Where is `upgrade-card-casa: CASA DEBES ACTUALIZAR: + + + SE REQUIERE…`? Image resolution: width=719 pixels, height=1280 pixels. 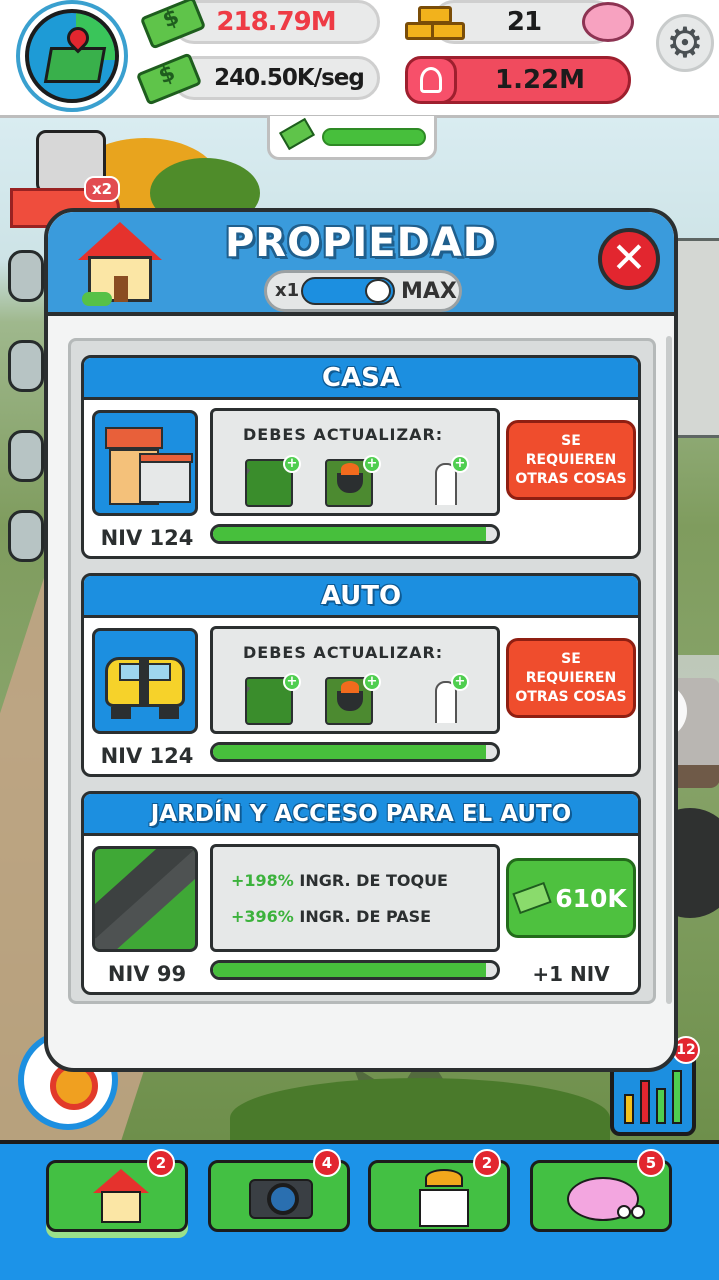
upgrade-card-casa: CASA DEBES ACTUALIZAR: + + + SE REQUIERE… is located at coordinates (361, 457).